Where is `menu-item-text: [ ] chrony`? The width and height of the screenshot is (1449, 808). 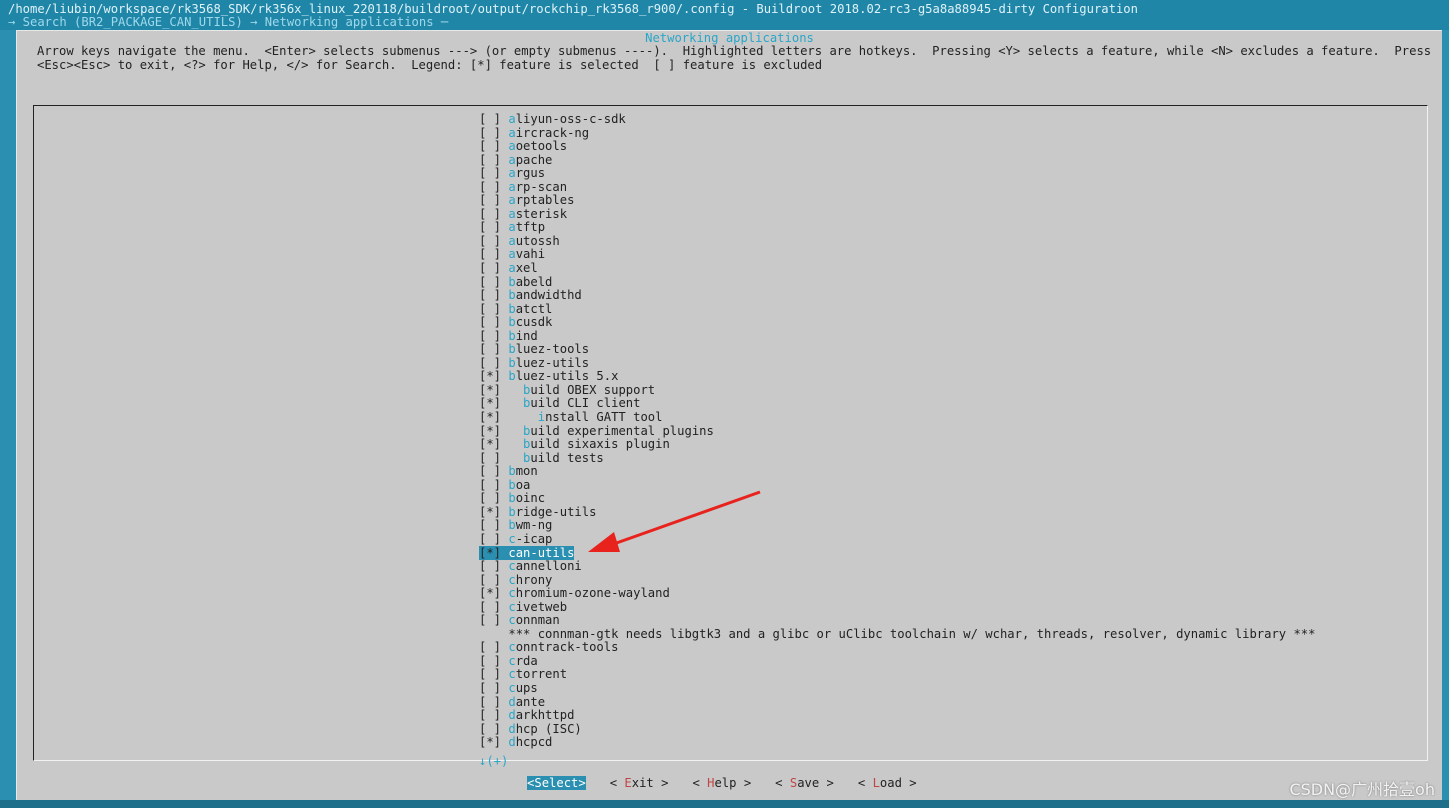
menu-item-text: [ ] chrony is located at coordinates (515, 580).